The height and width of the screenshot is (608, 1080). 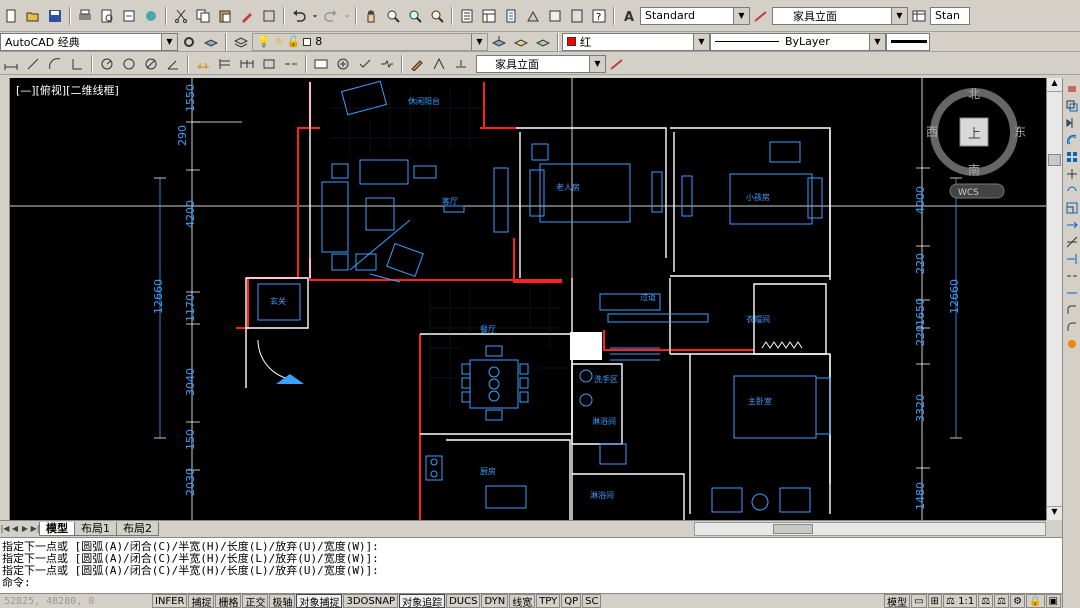 What do you see at coordinates (950, 15) in the screenshot?
I see `table-style-select: Stan` at bounding box center [950, 15].